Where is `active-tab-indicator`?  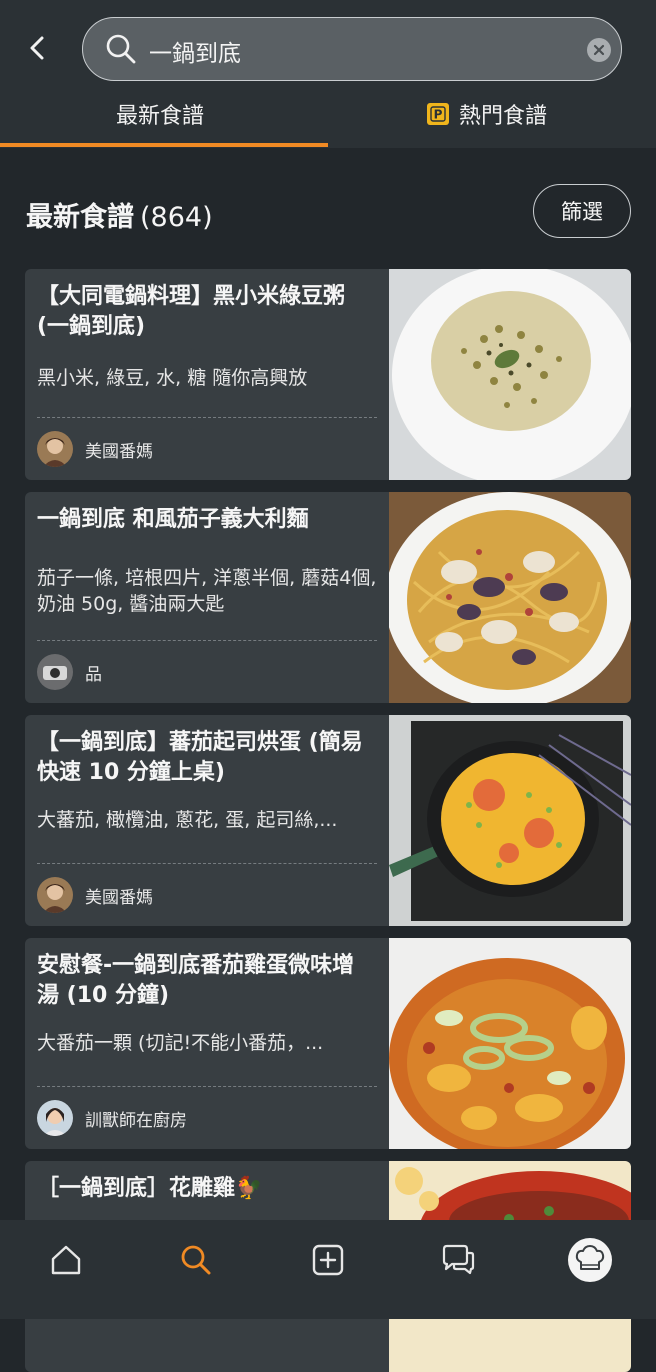
active-tab-indicator is located at coordinates (164, 145).